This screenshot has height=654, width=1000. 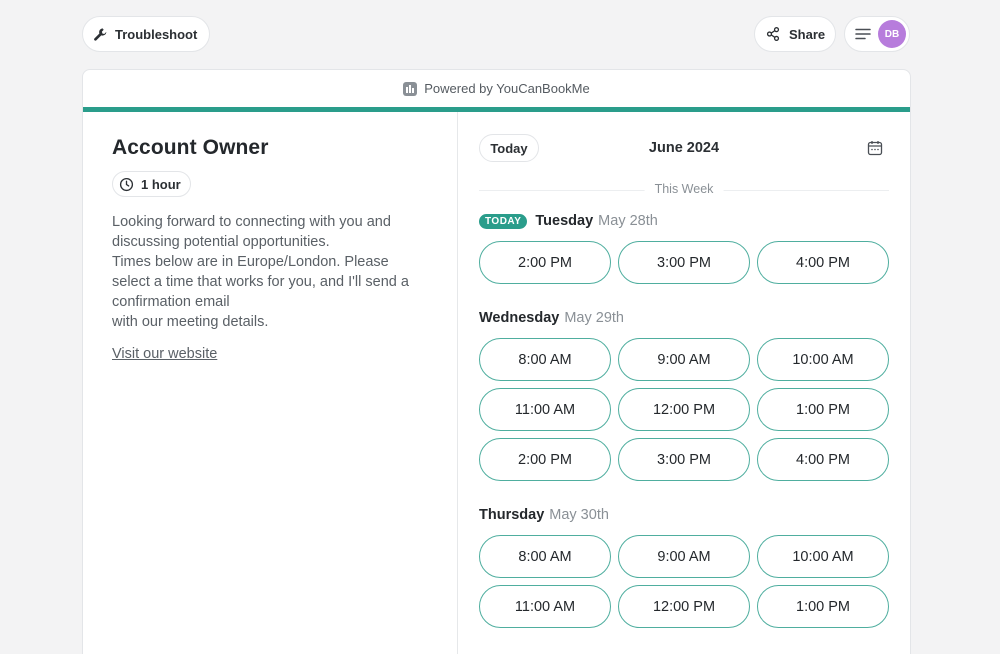 I want to click on day-date: May 28th, so click(x=628, y=221).